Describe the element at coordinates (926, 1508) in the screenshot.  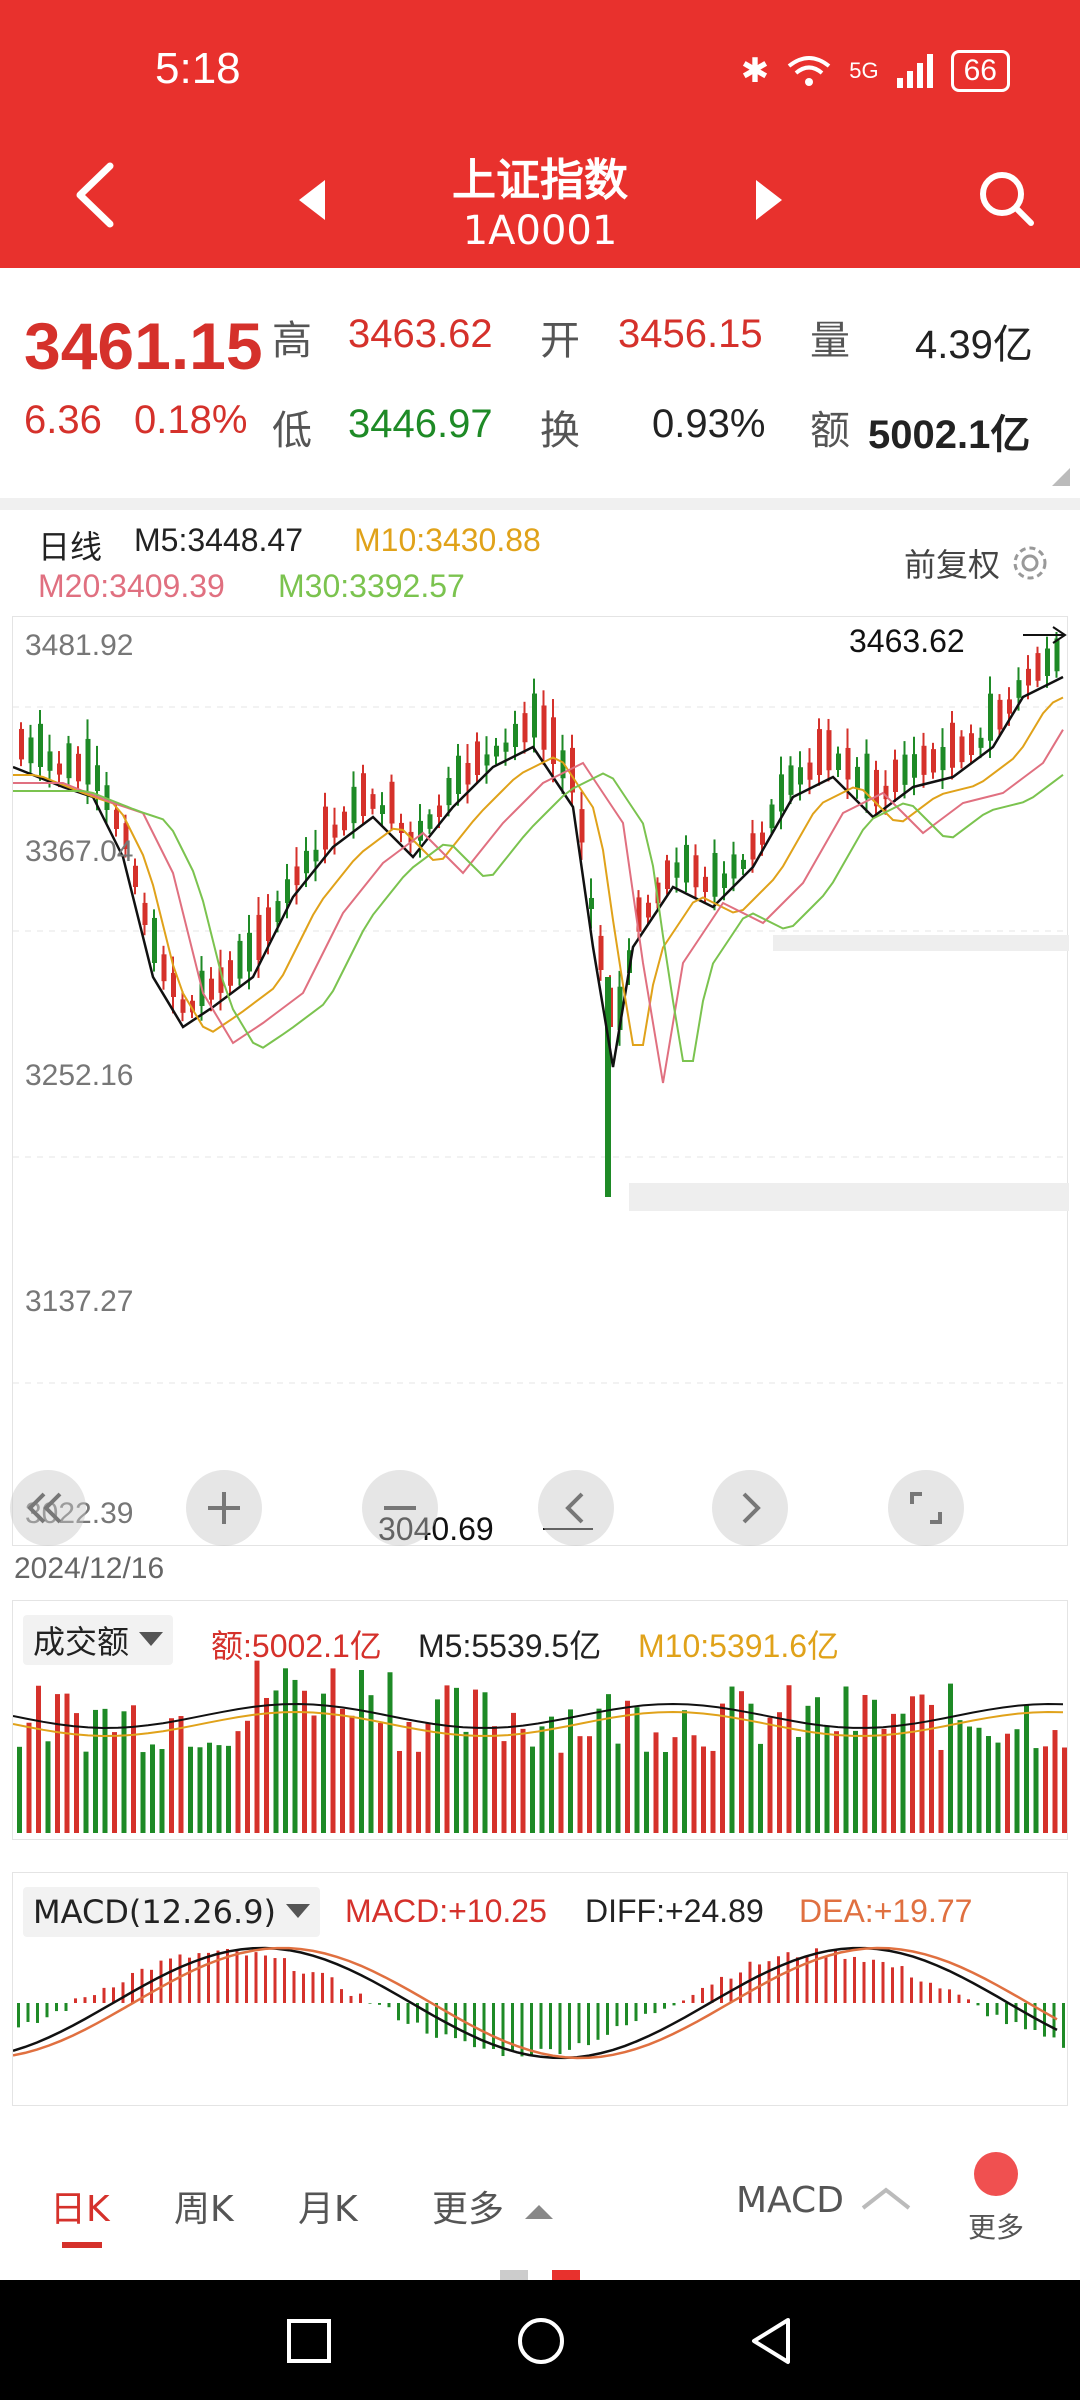
I see `fullscreen-button` at that location.